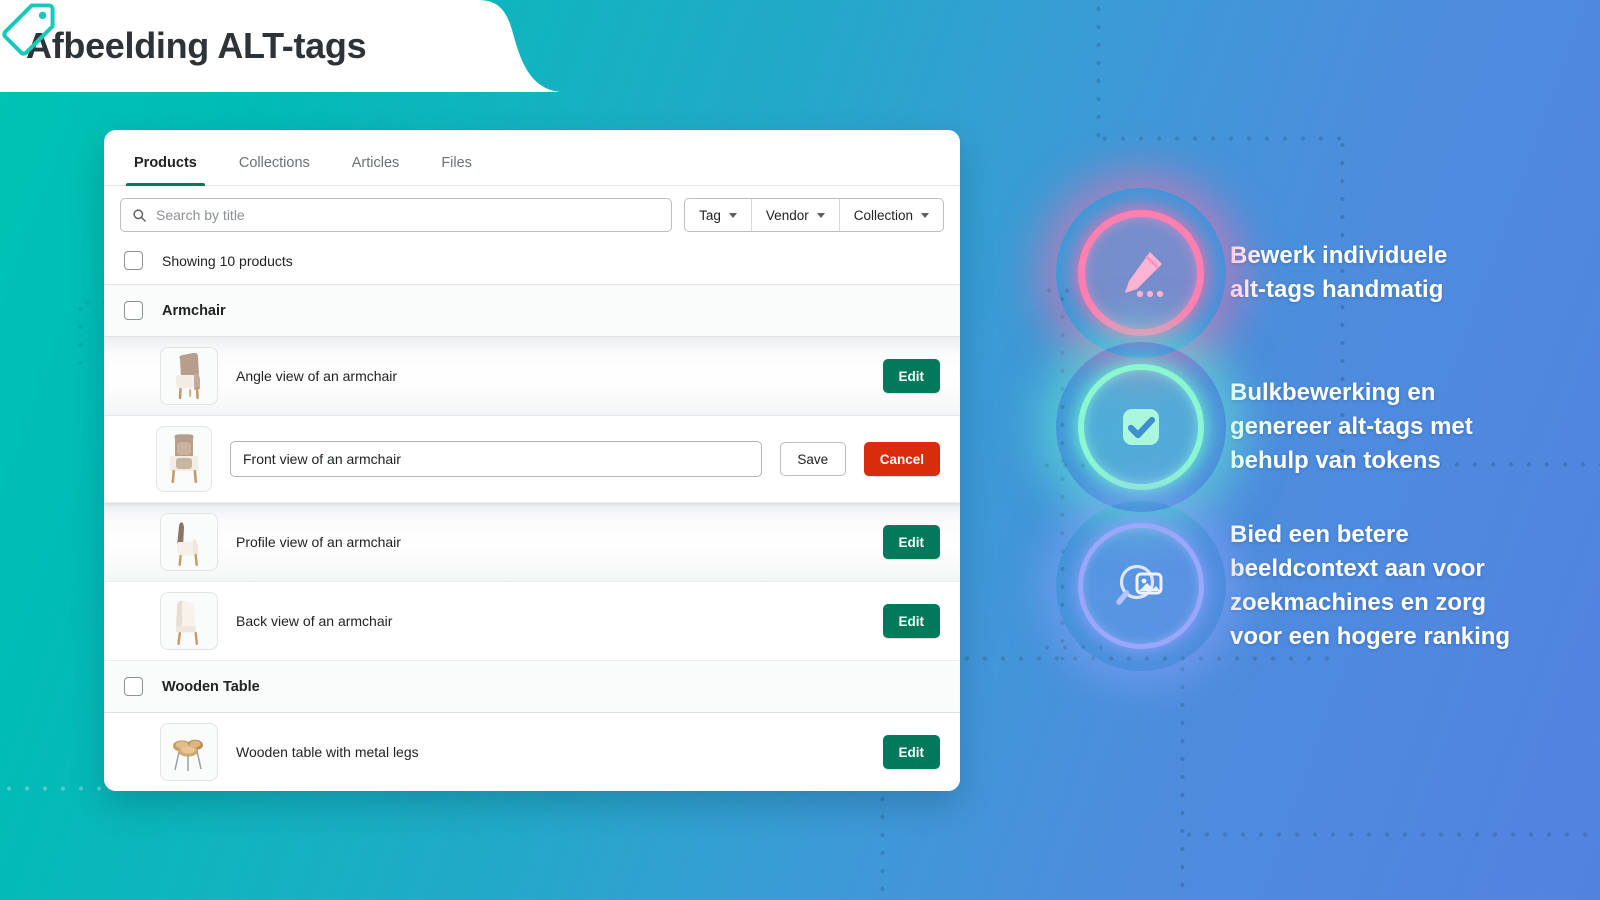 The height and width of the screenshot is (900, 1600). I want to click on feature-item-edit: Bewerk individuele alt-tags handmatig, so click(1317, 273).